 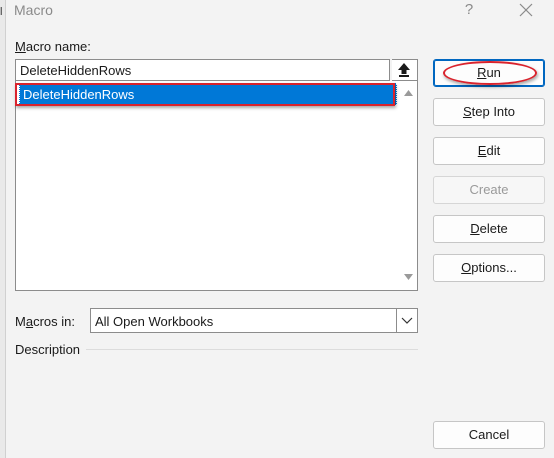 I want to click on macros-in-label-rest: cros in:, so click(x=54, y=321).